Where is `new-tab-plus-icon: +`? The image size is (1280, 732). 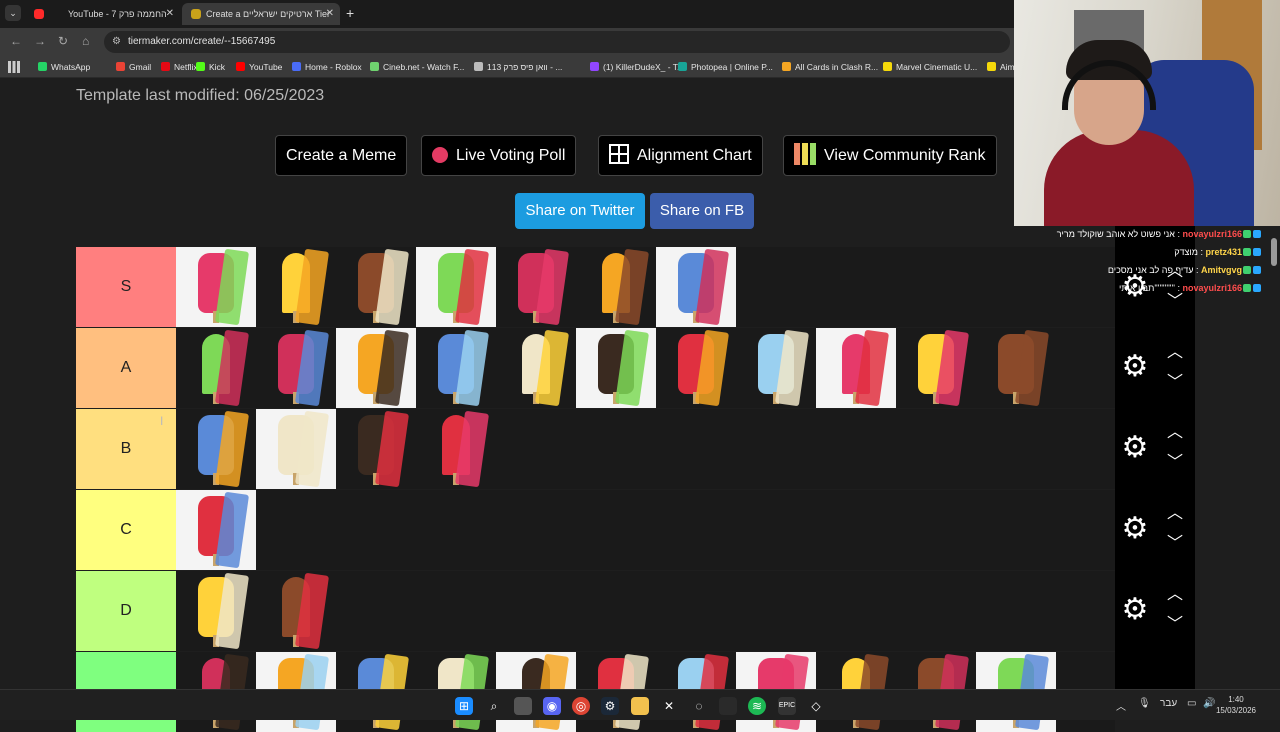
new-tab-plus-icon: + is located at coordinates (350, 13).